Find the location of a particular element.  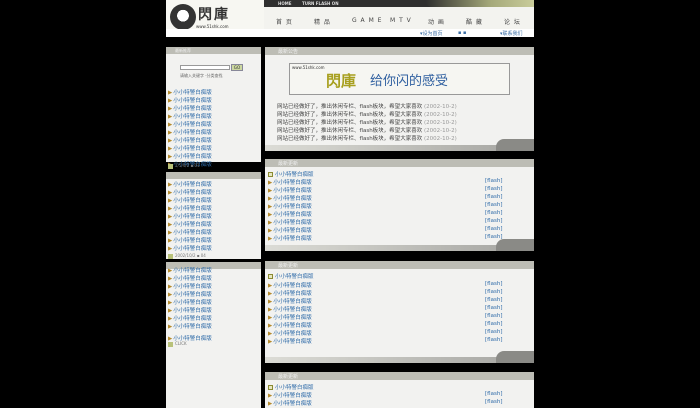

nav-featured: 精 品 is located at coordinates (322, 21).